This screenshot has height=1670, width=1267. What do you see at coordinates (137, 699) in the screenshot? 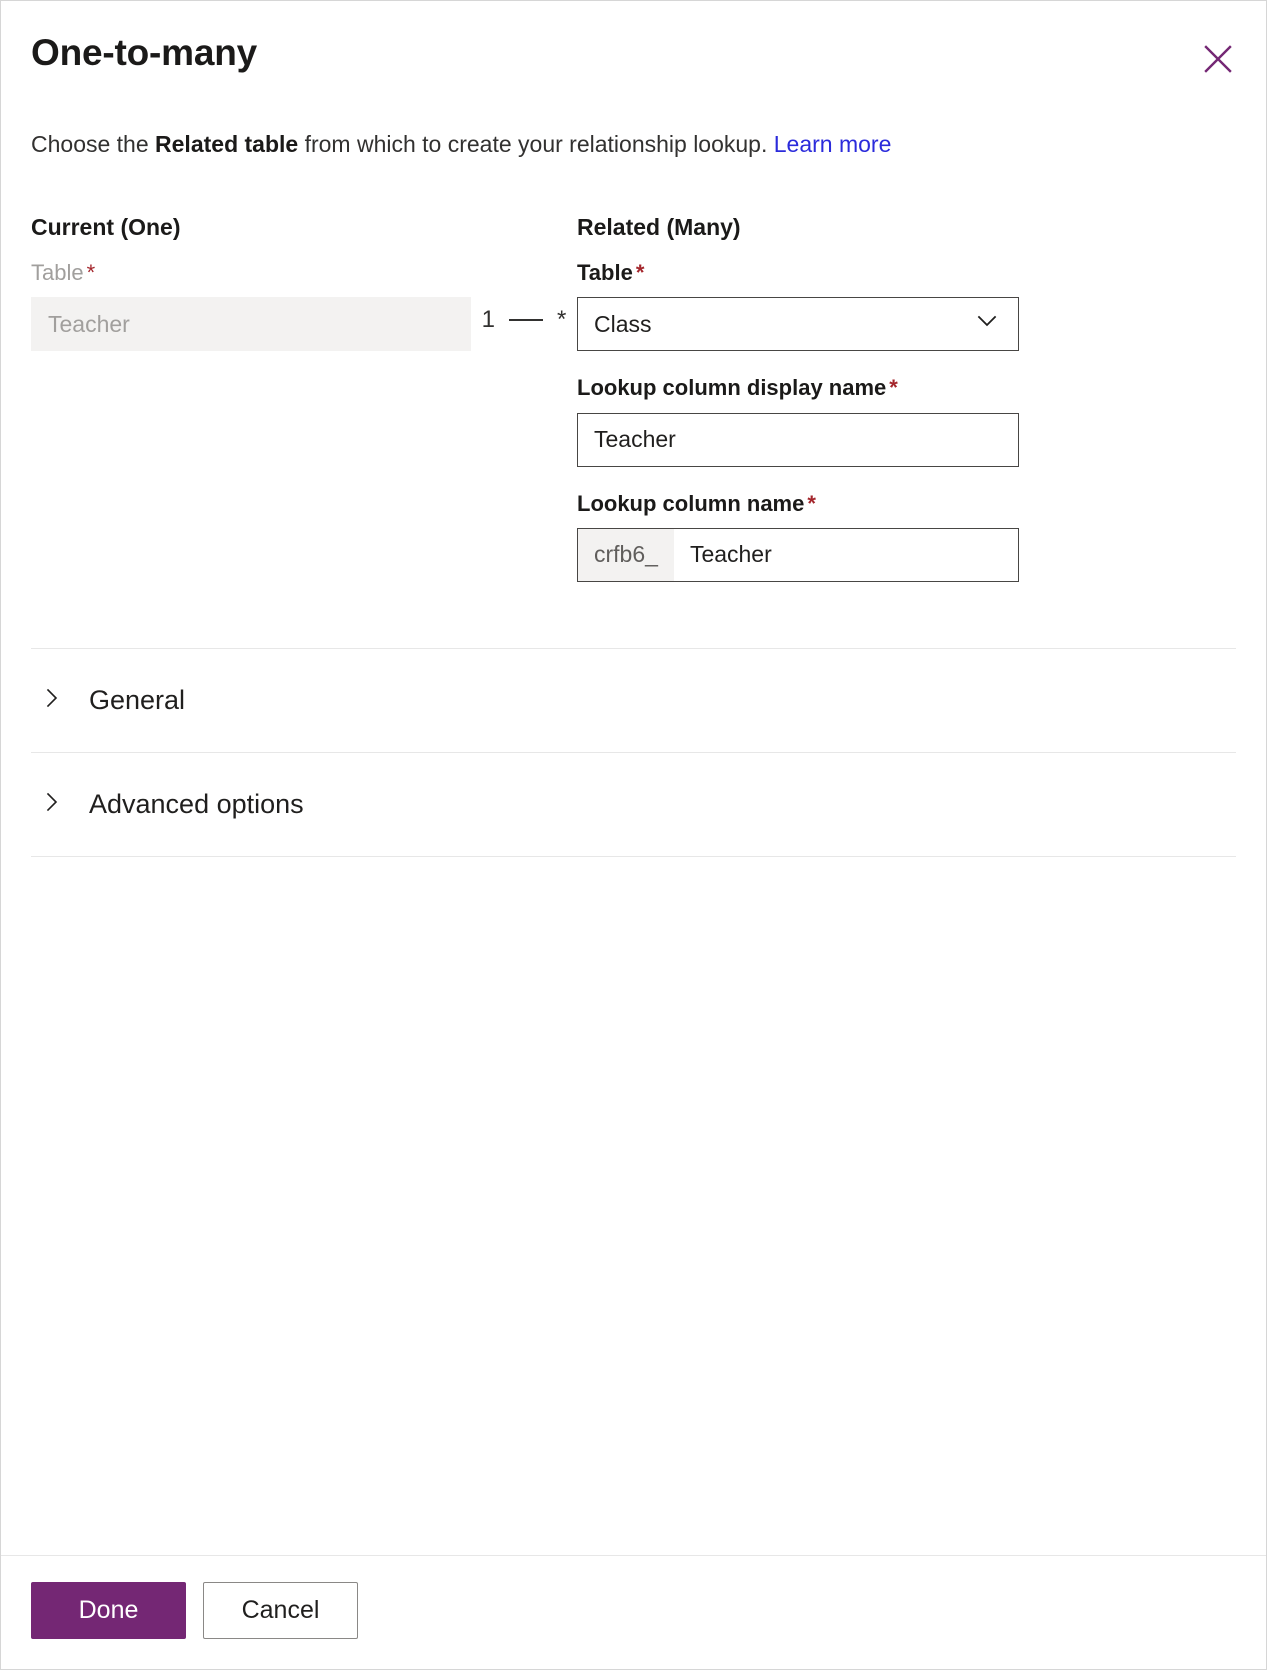
I see `section-general-label: General` at bounding box center [137, 699].